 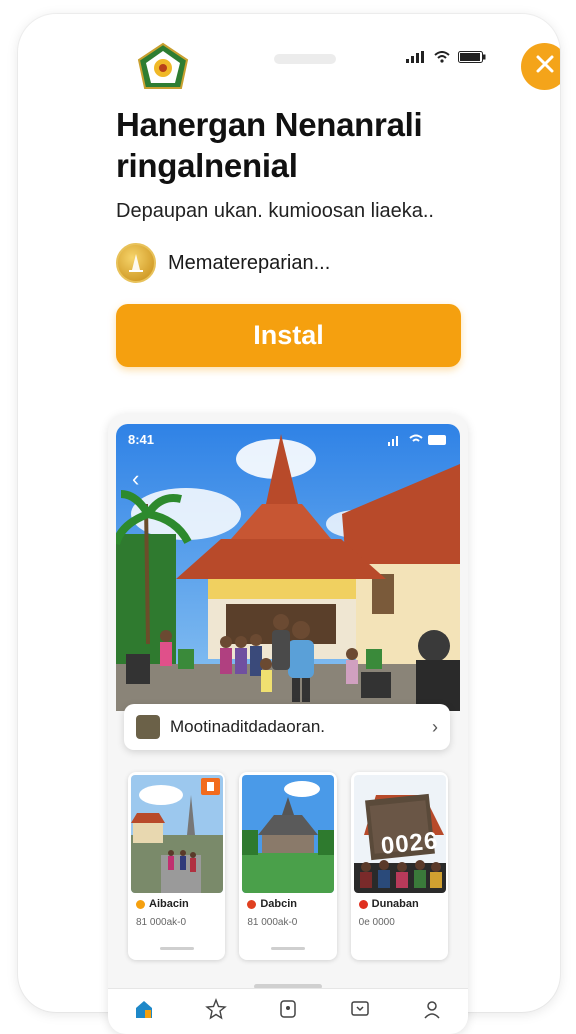 I want to click on card-title: Dunaban, so click(x=388, y=904).